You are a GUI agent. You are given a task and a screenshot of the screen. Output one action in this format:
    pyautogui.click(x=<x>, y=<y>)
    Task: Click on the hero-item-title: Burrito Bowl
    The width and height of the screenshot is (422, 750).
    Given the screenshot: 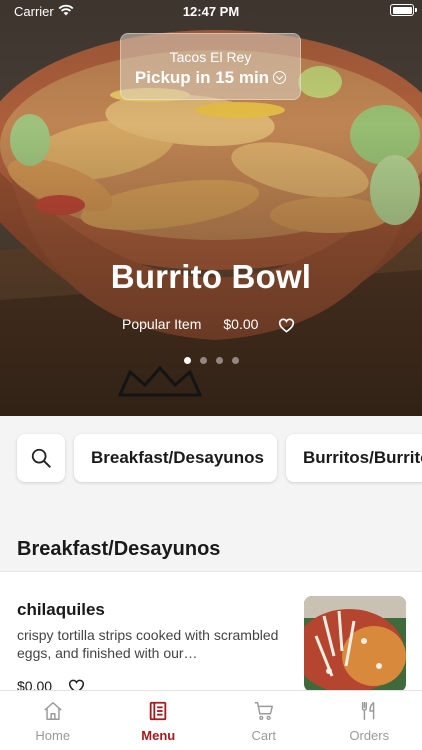 What is the action you would take?
    pyautogui.click(x=211, y=276)
    